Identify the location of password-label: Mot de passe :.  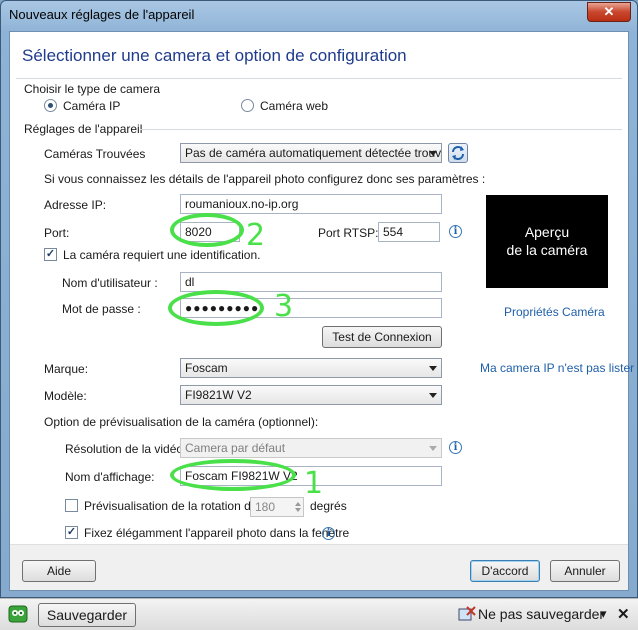
(101, 309).